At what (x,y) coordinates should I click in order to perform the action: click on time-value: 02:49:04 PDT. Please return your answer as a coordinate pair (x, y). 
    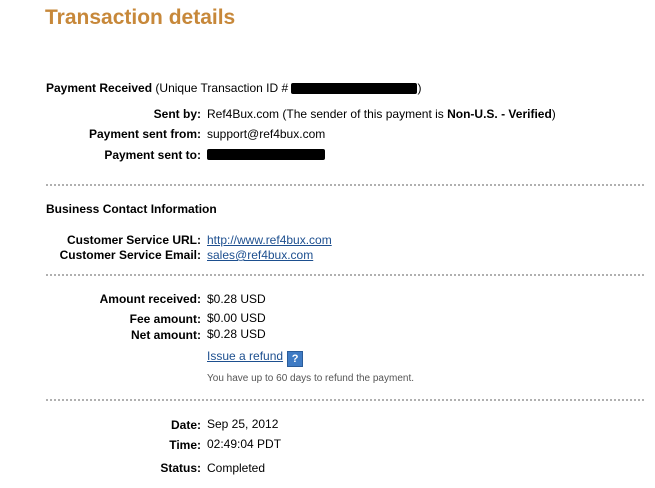
    Looking at the image, I should click on (244, 444).